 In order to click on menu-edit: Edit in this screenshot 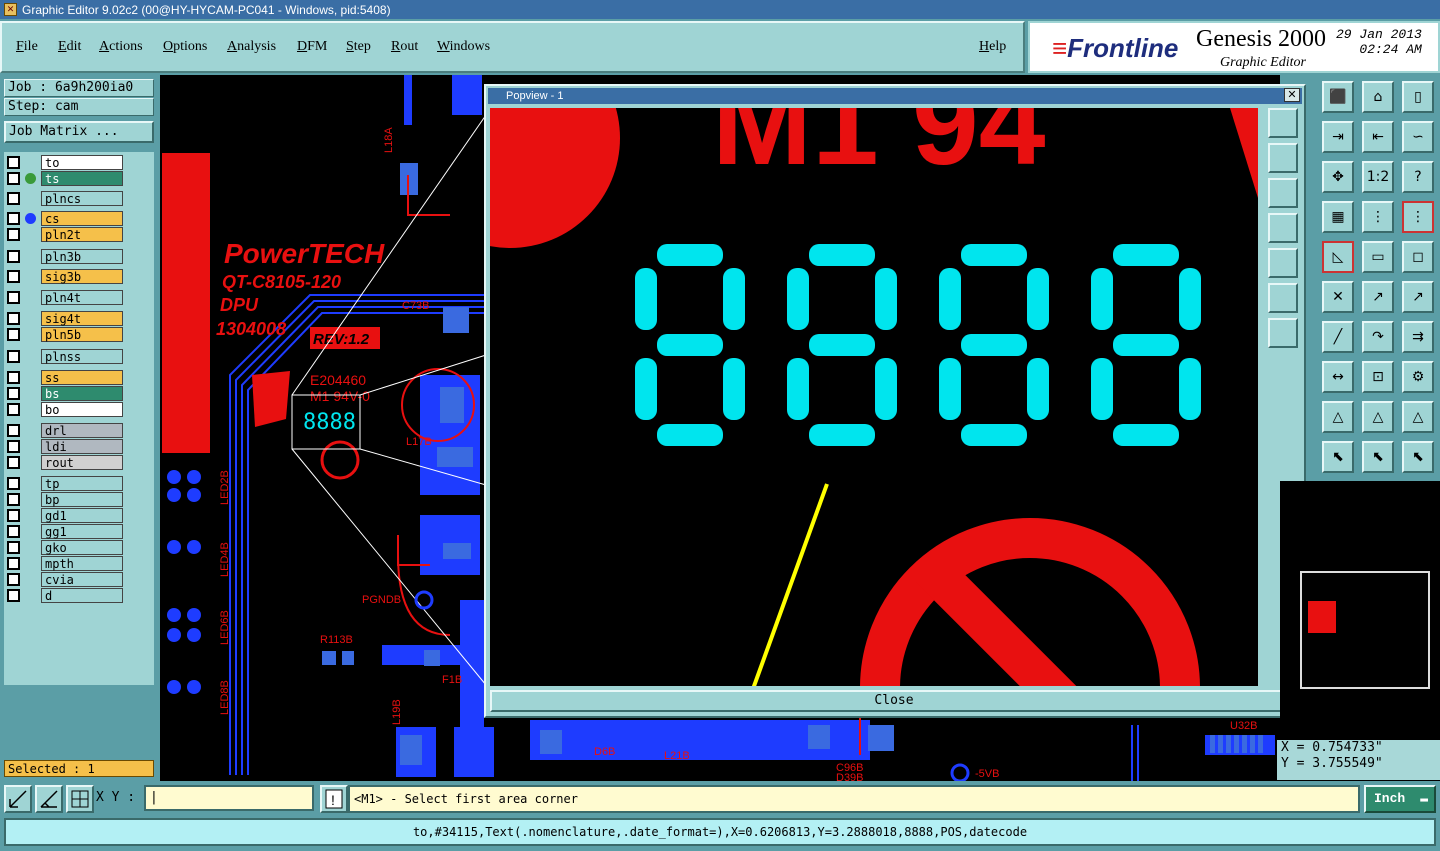, I will do `click(69, 47)`.